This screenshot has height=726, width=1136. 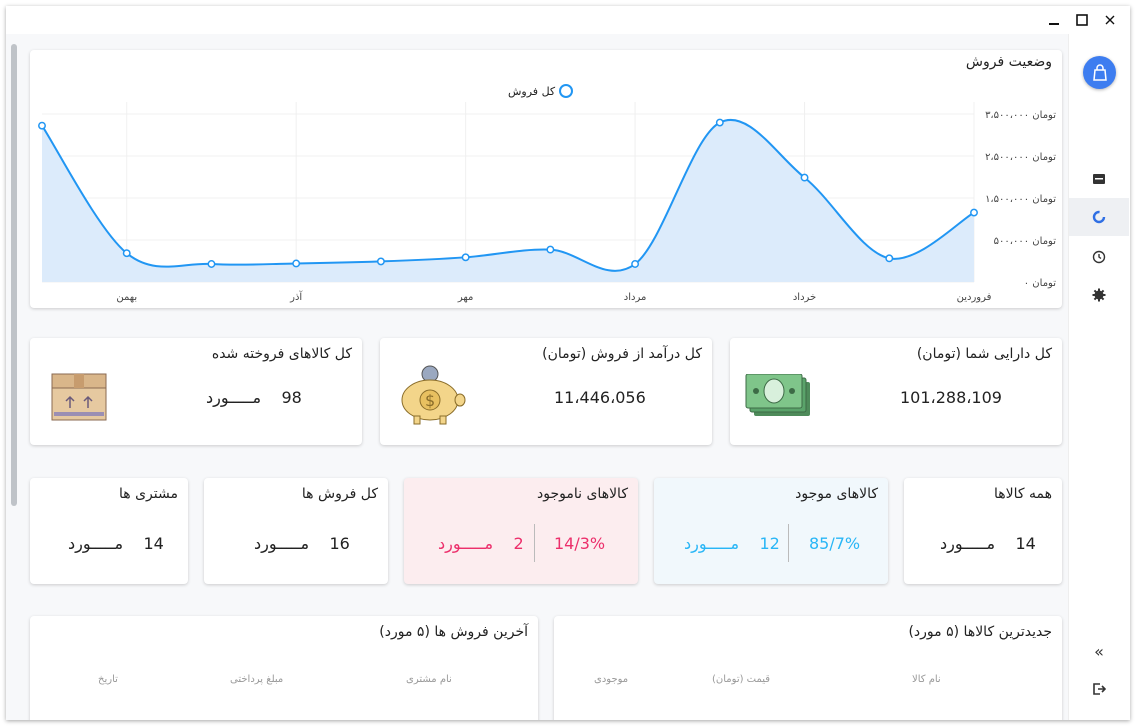 I want to click on box-icon, so click(x=79, y=397).